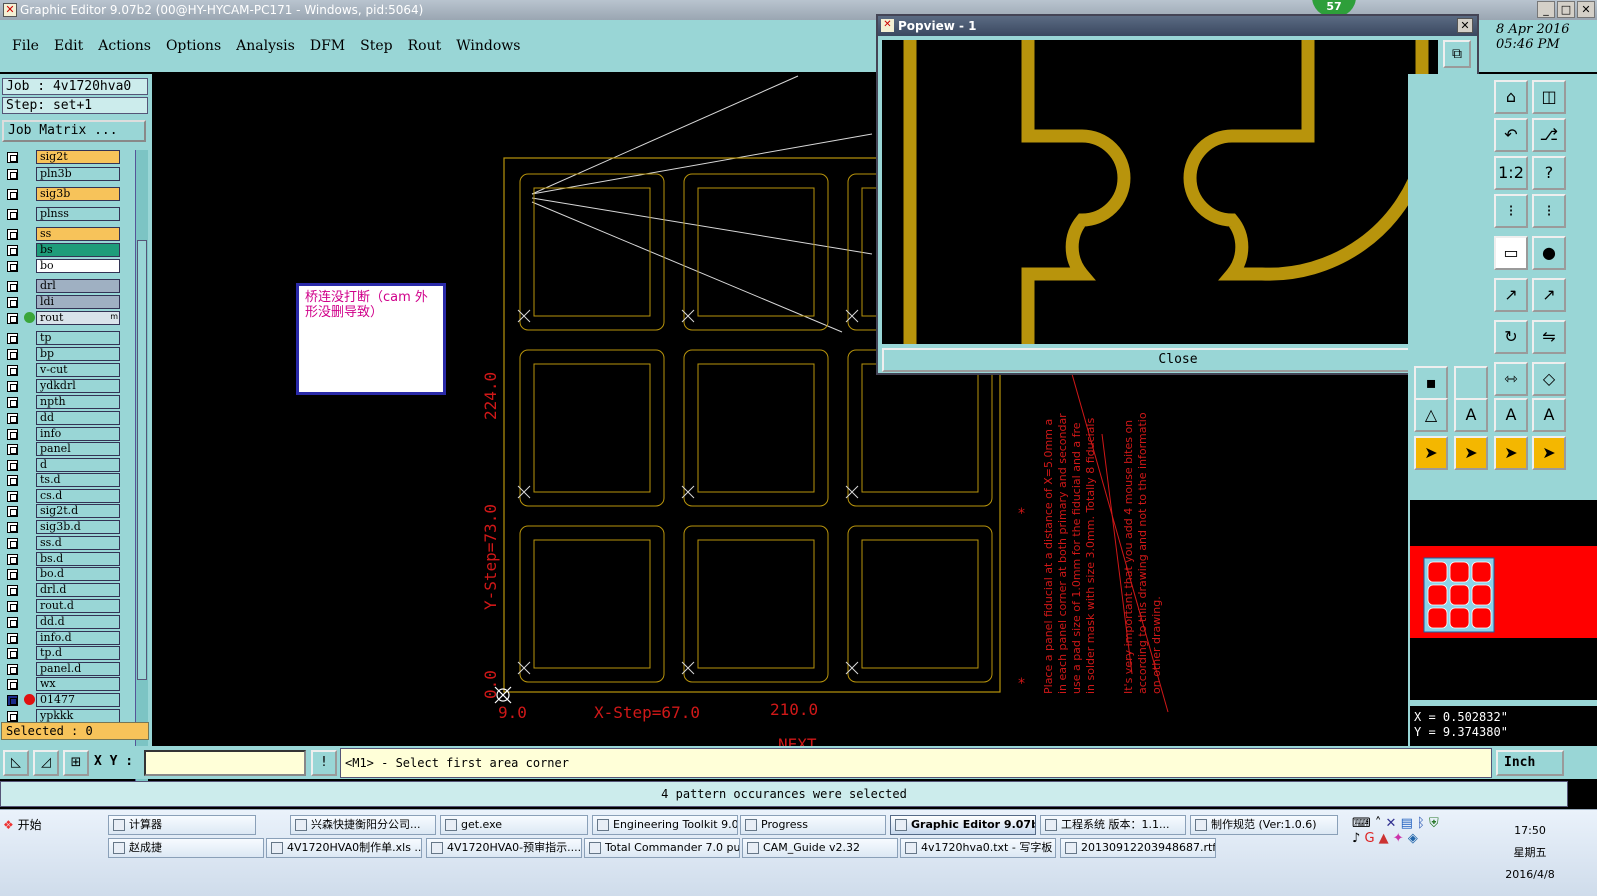 This screenshot has height=896, width=1597. What do you see at coordinates (78, 234) in the screenshot?
I see `layer-name: ss` at bounding box center [78, 234].